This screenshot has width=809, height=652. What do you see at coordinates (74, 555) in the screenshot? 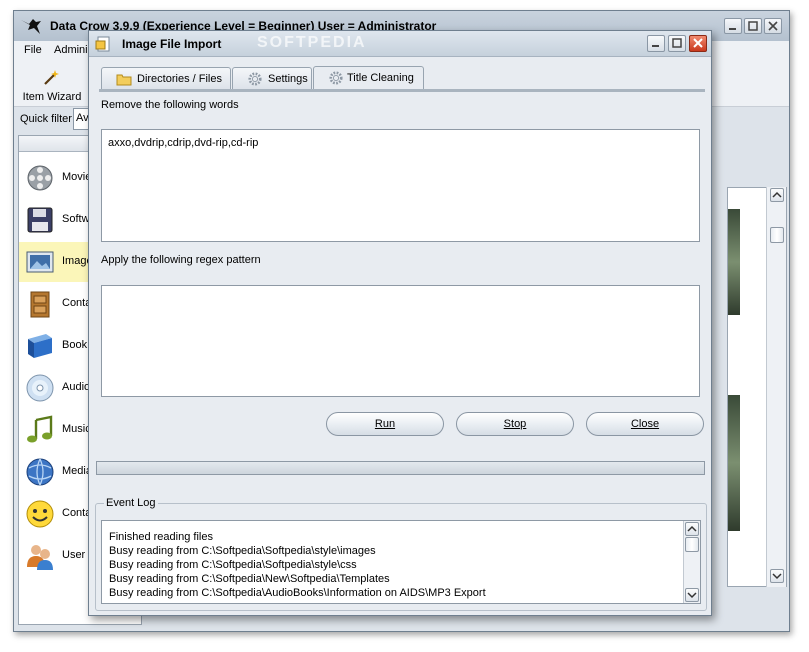
I see `module-label: User` at bounding box center [74, 555].